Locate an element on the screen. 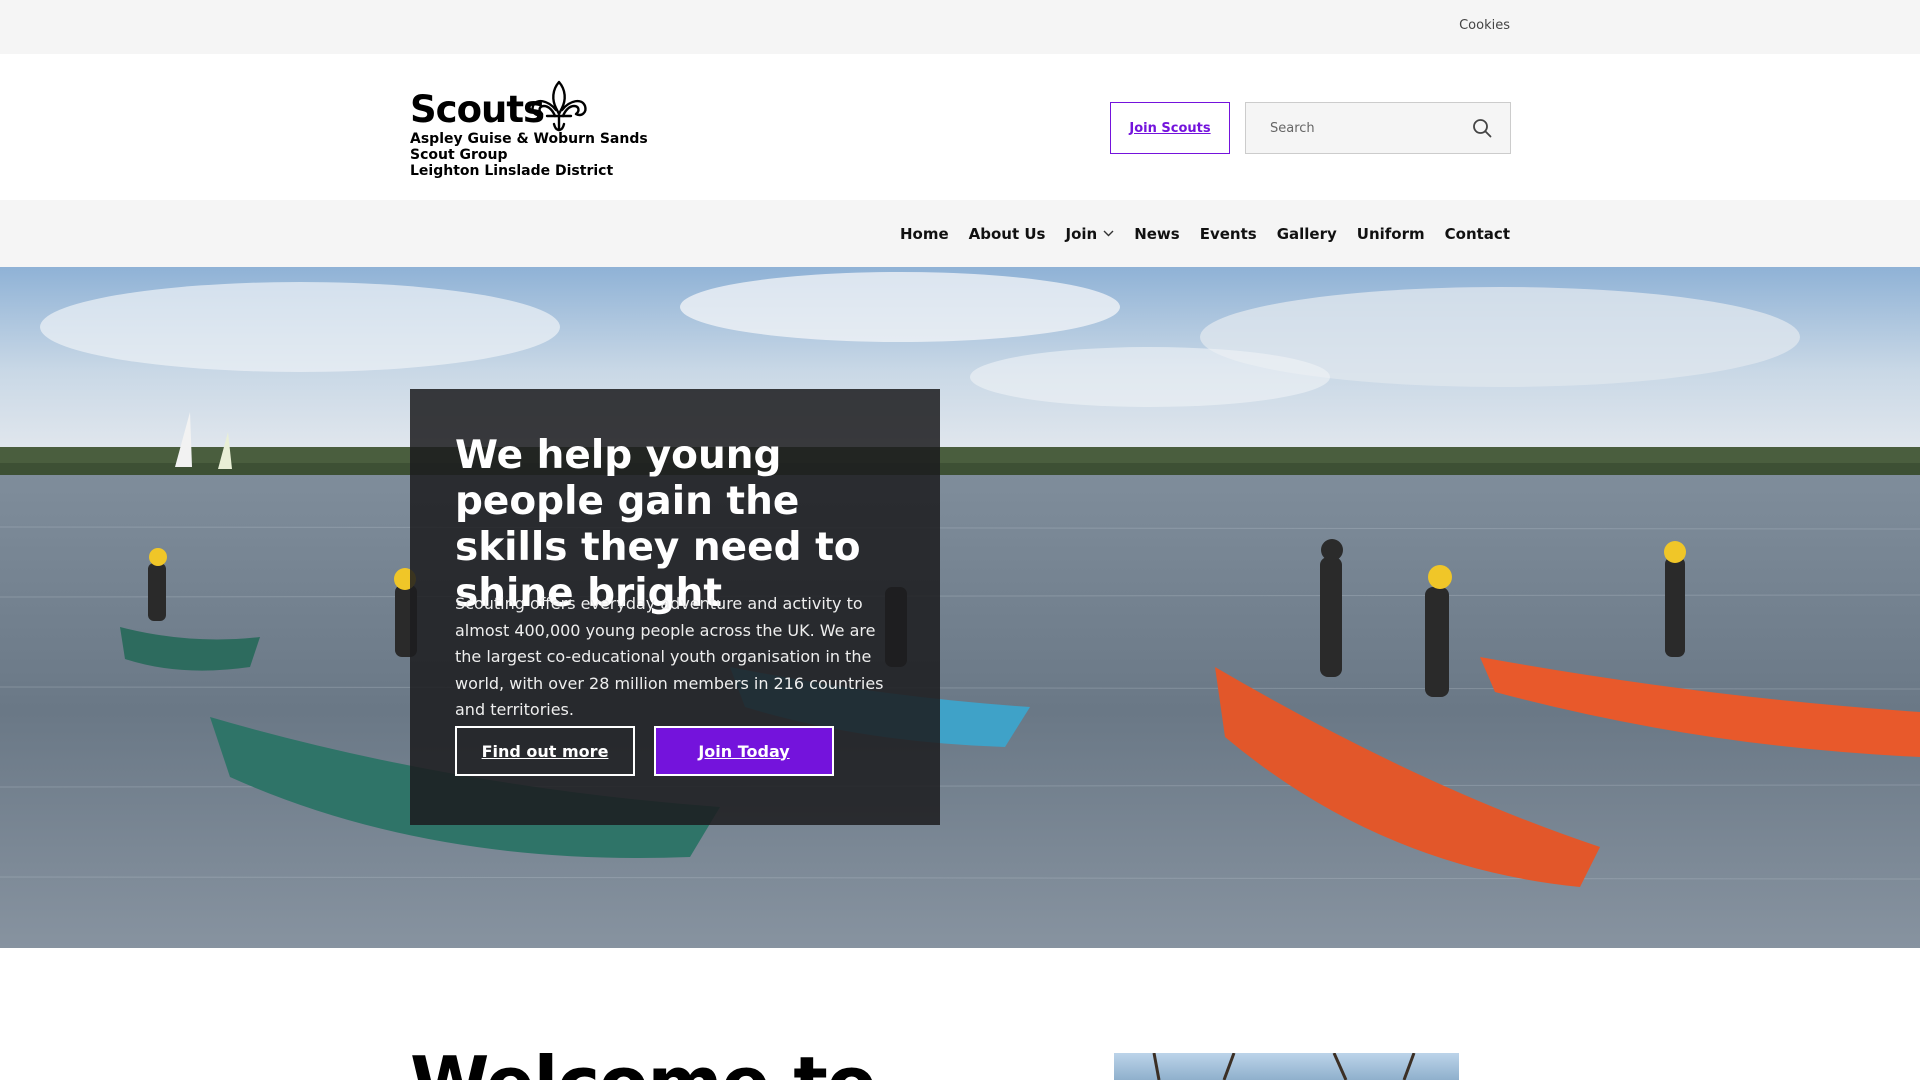  logo-wordmark: Scouts is located at coordinates (477, 109).